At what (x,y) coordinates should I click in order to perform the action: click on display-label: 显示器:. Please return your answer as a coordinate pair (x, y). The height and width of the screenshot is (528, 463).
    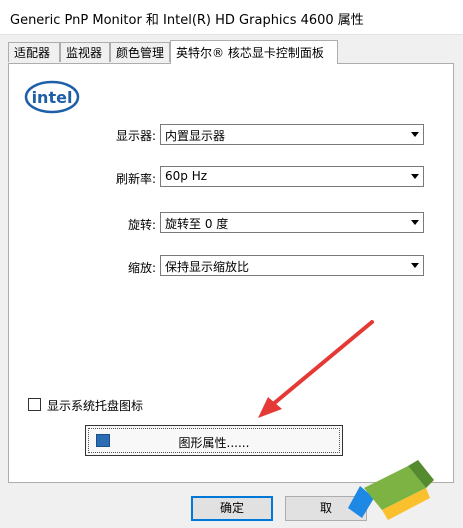
    Looking at the image, I should click on (135, 136).